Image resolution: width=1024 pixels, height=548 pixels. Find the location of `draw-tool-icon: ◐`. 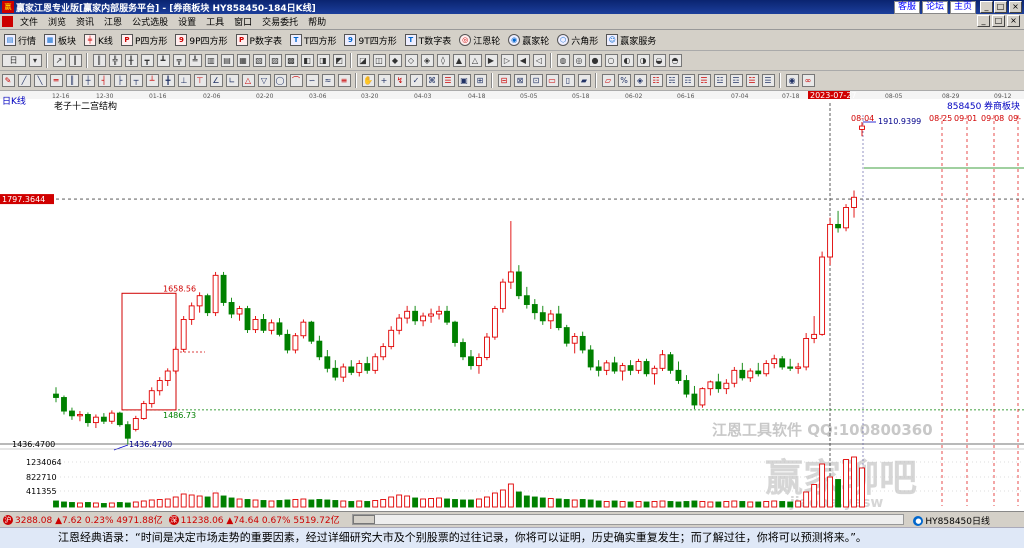

draw-tool-icon: ◐ is located at coordinates (627, 60).